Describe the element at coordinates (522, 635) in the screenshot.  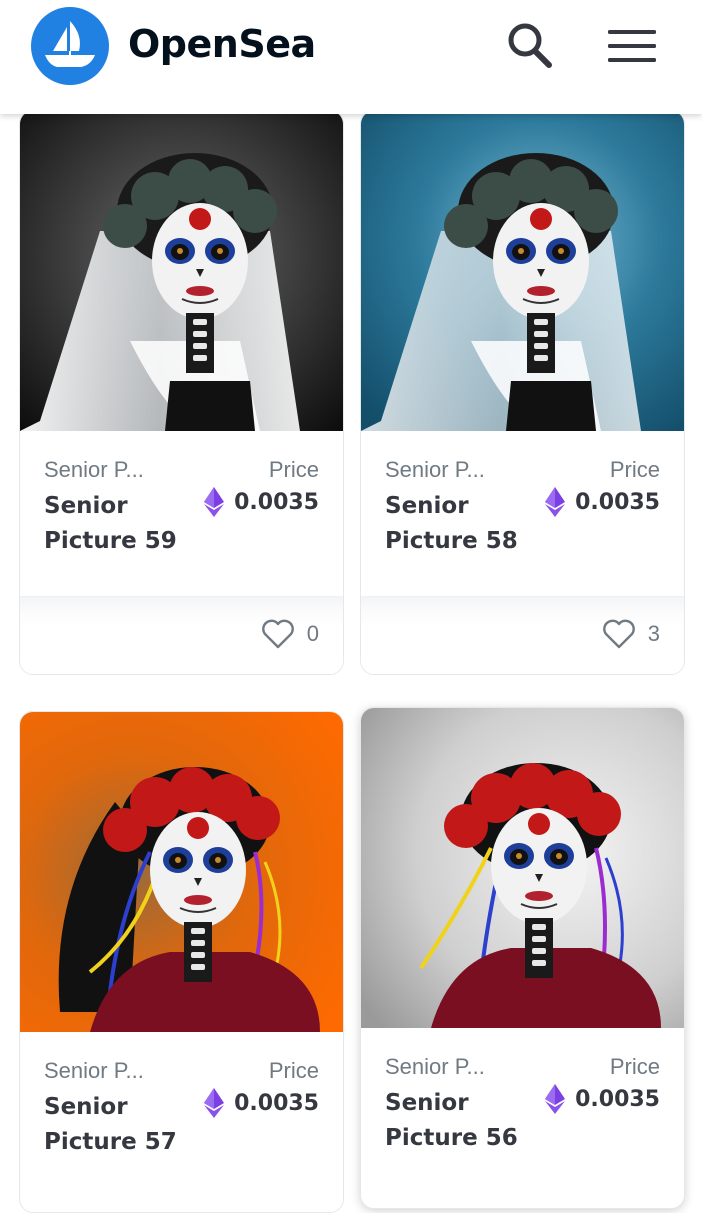
I see `card-footer: 3` at that location.